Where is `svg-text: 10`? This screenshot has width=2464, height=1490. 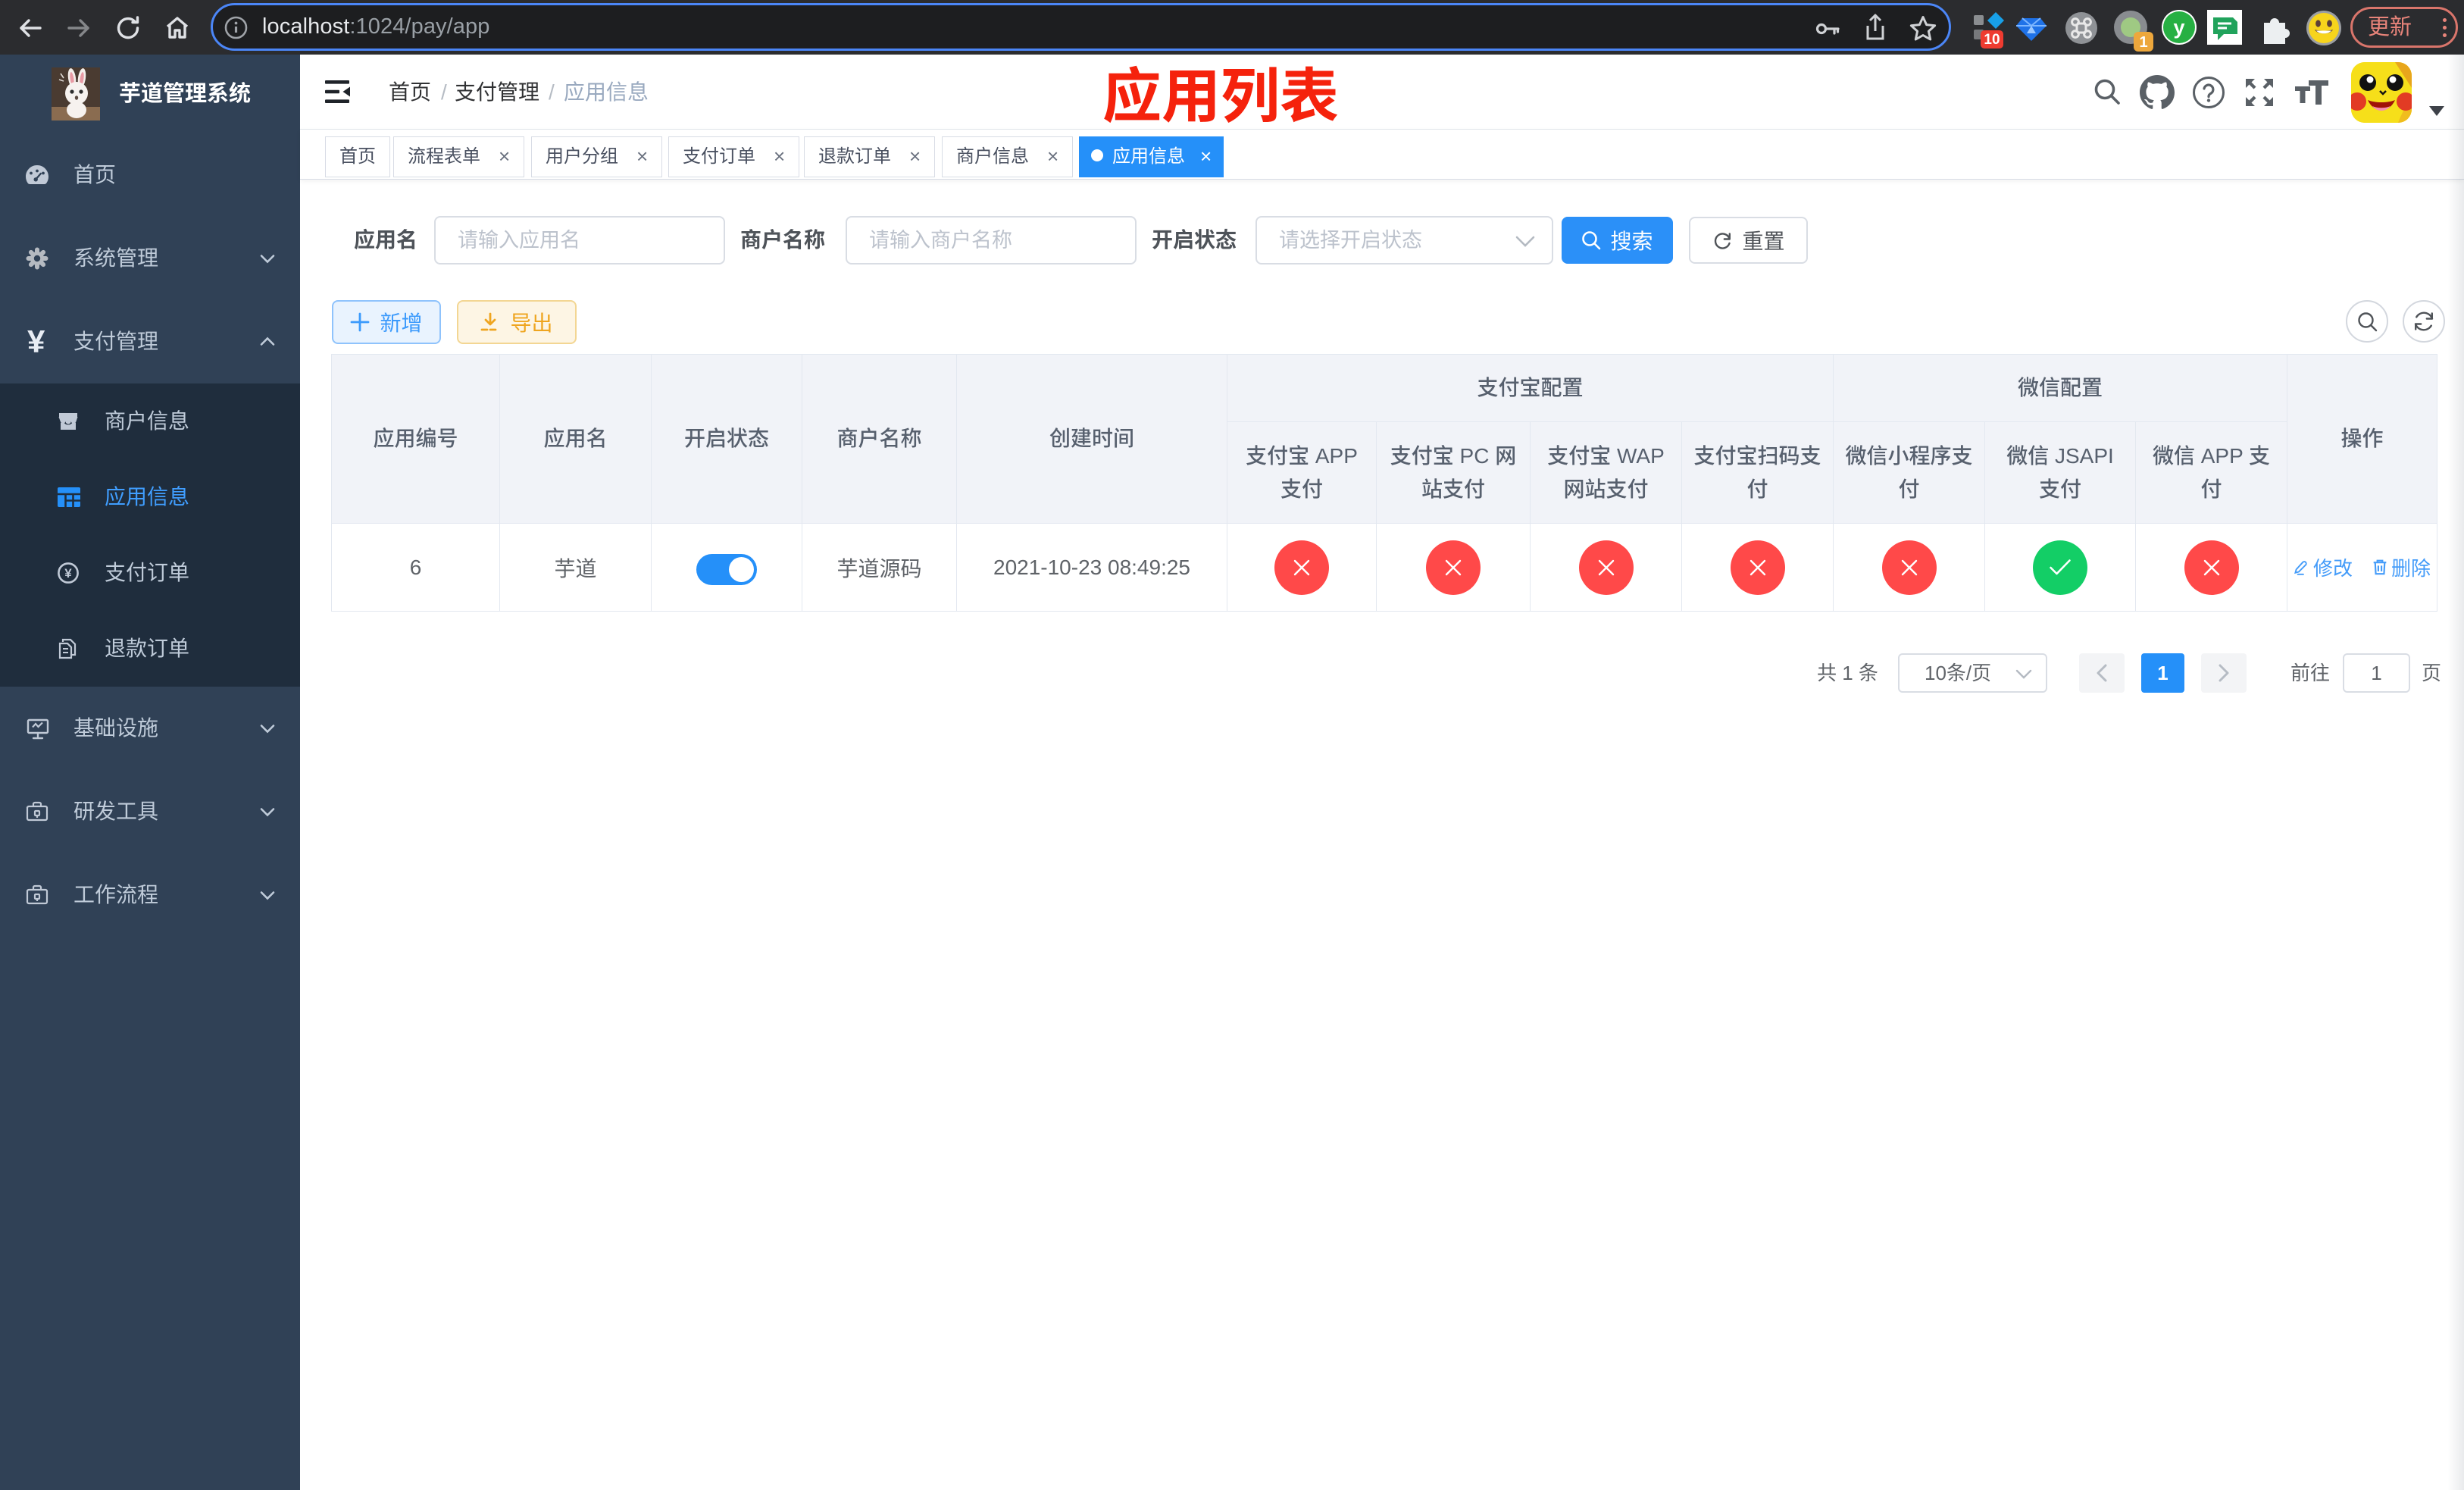
svg-text: 10 is located at coordinates (1992, 40).